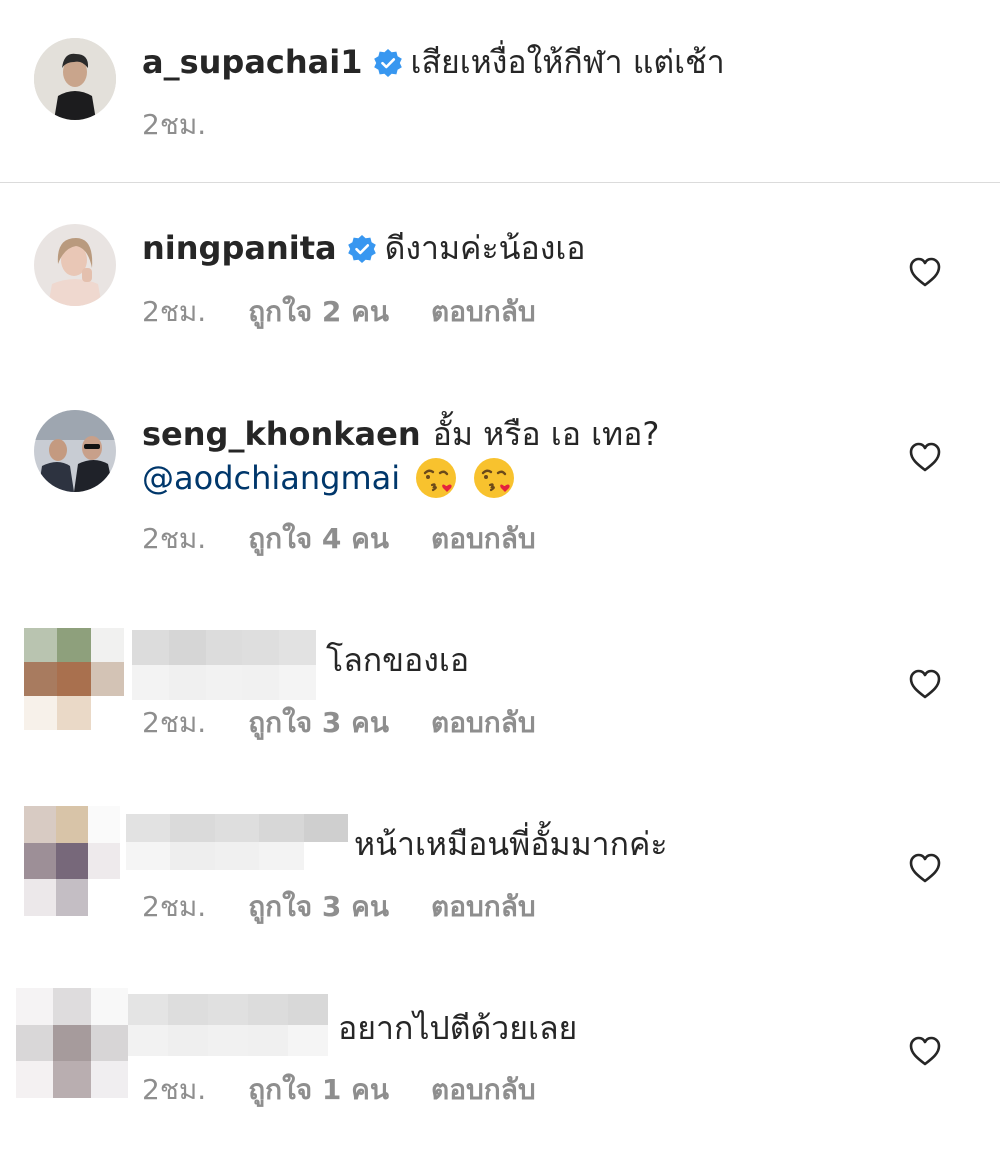  What do you see at coordinates (318, 539) in the screenshot?
I see `comment-likes: ถูกใจ 4 คน` at bounding box center [318, 539].